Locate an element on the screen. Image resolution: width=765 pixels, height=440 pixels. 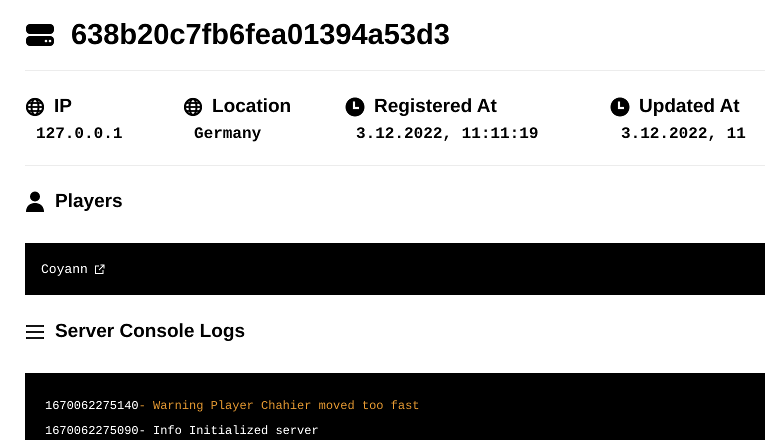
log-timestamp: 1670062275140 is located at coordinates (92, 406).